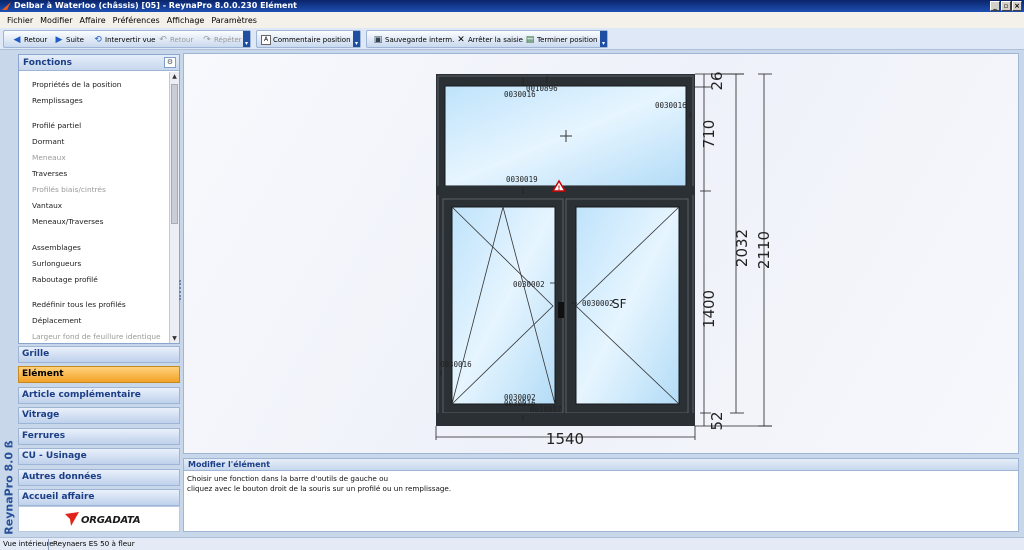  I want to click on status-series: Reynaers ES 50 à fleur, so click(94, 543).